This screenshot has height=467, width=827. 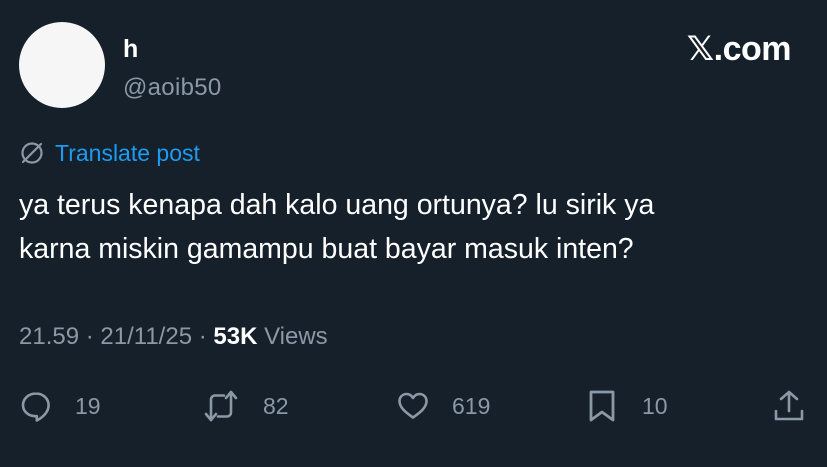 I want to click on avatar, so click(x=62, y=65).